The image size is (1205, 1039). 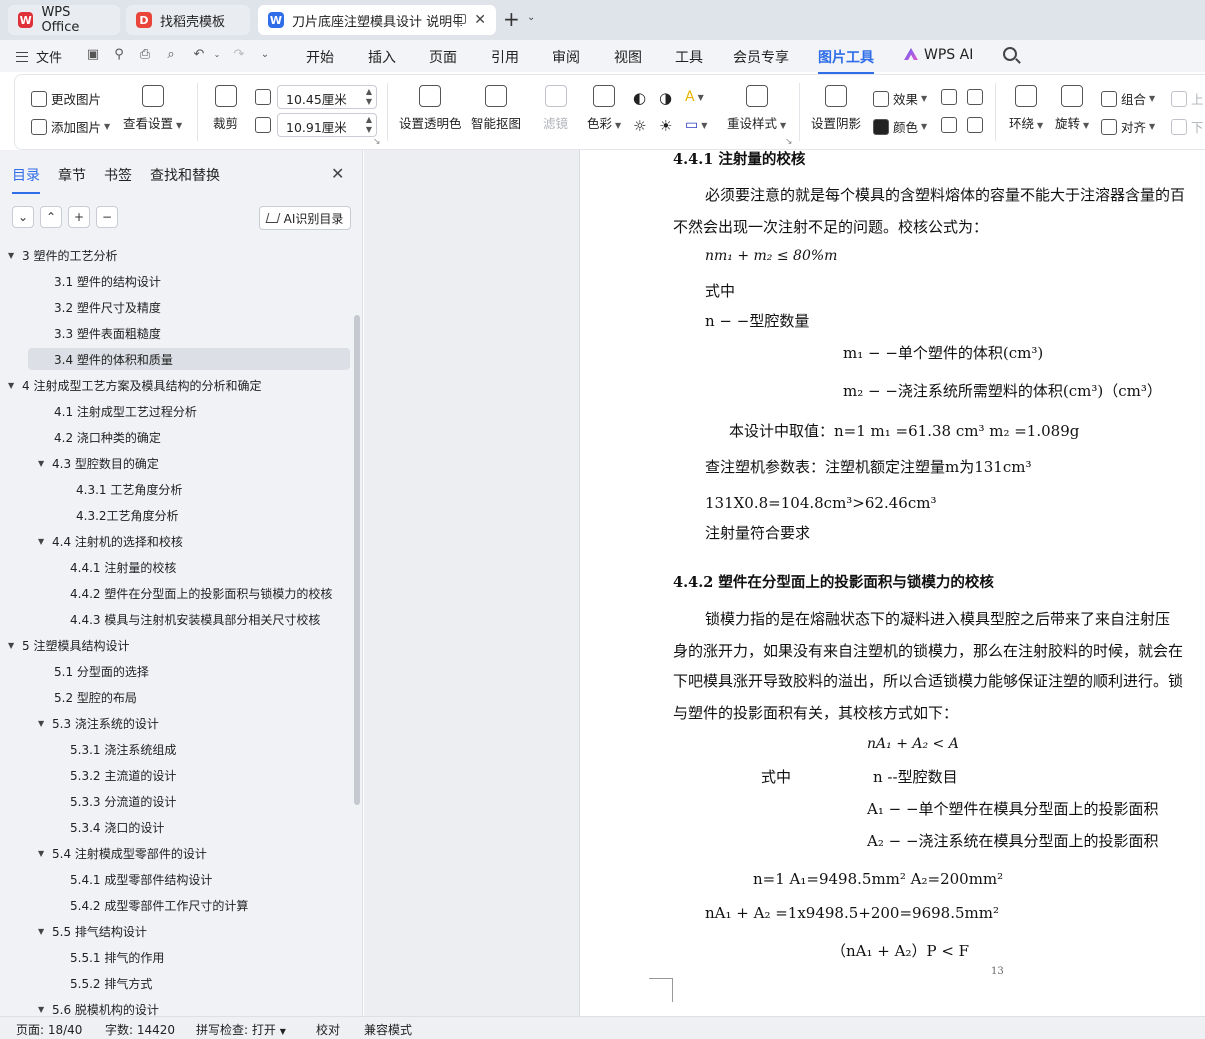 What do you see at coordinates (1072, 108) in the screenshot?
I see `rotate-button: 旋转 ▼` at bounding box center [1072, 108].